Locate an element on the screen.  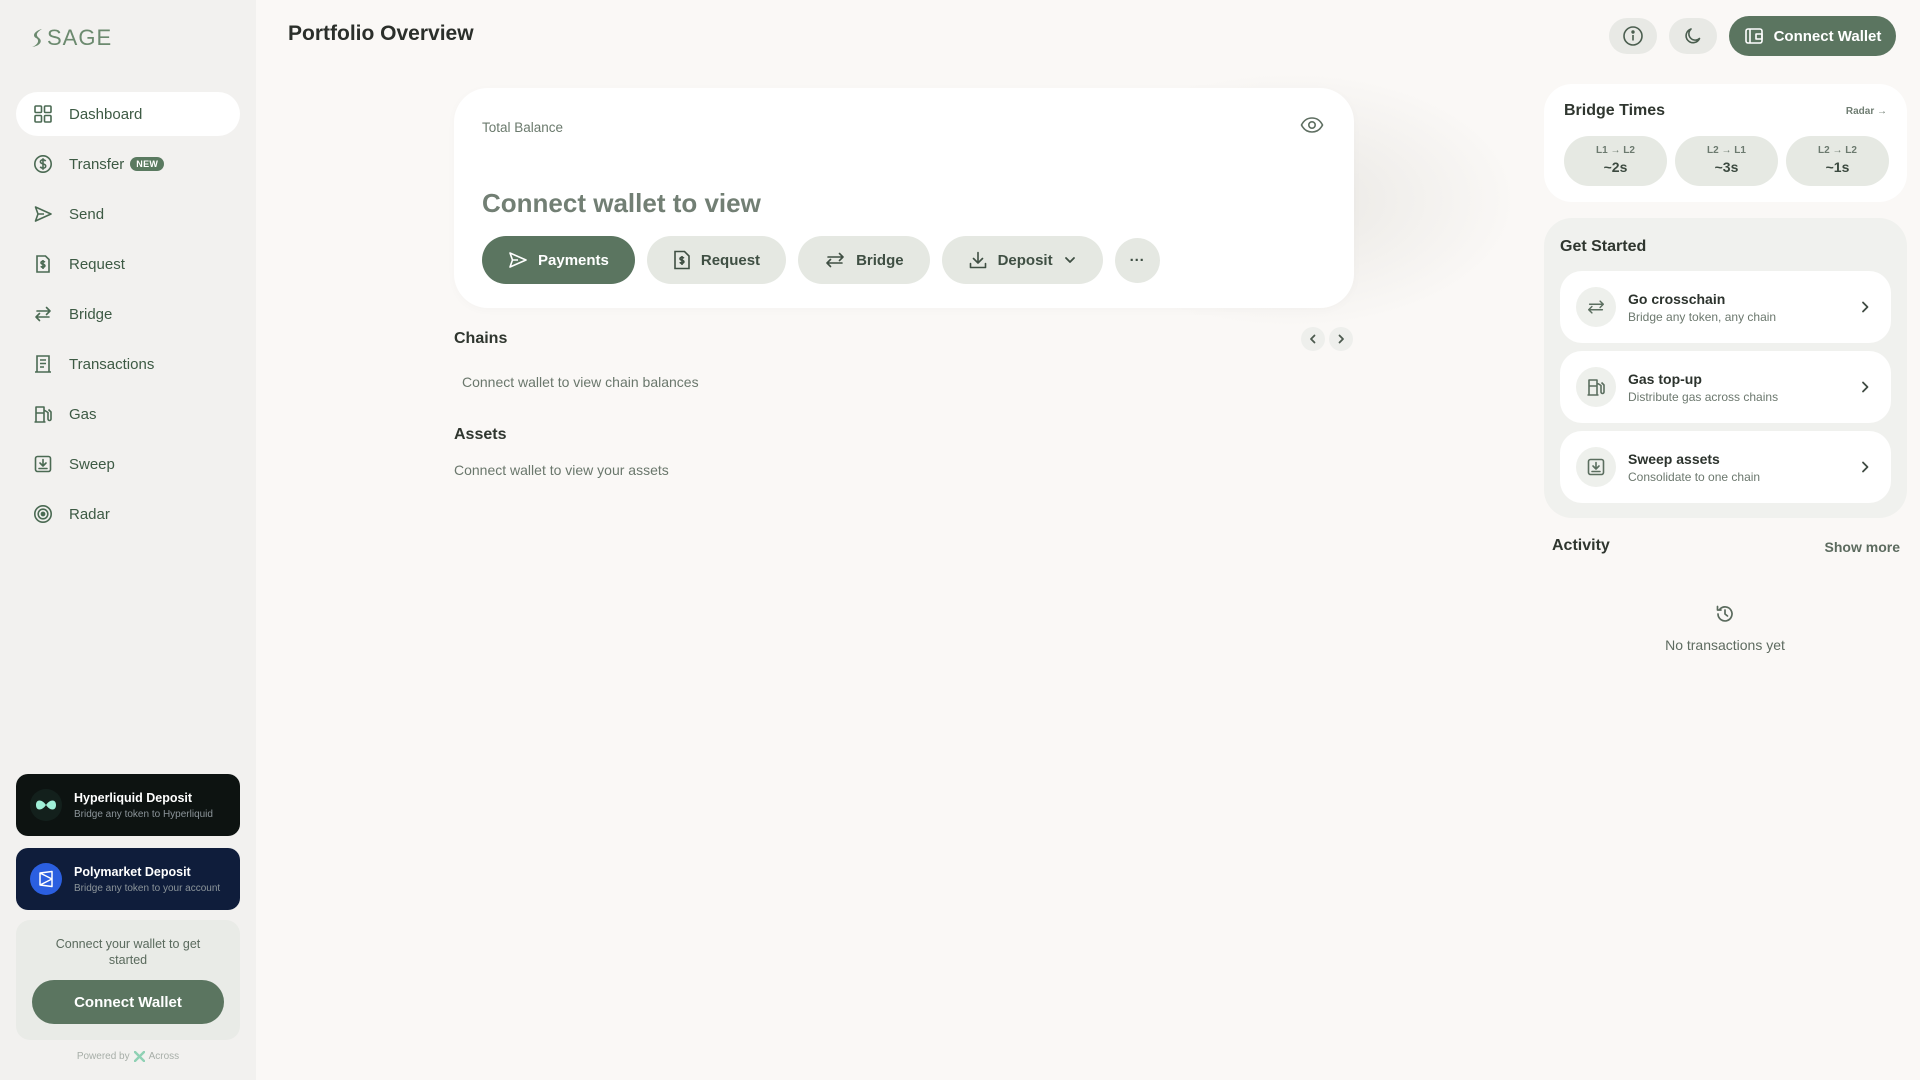
theme-toggle-button is located at coordinates (1693, 36).